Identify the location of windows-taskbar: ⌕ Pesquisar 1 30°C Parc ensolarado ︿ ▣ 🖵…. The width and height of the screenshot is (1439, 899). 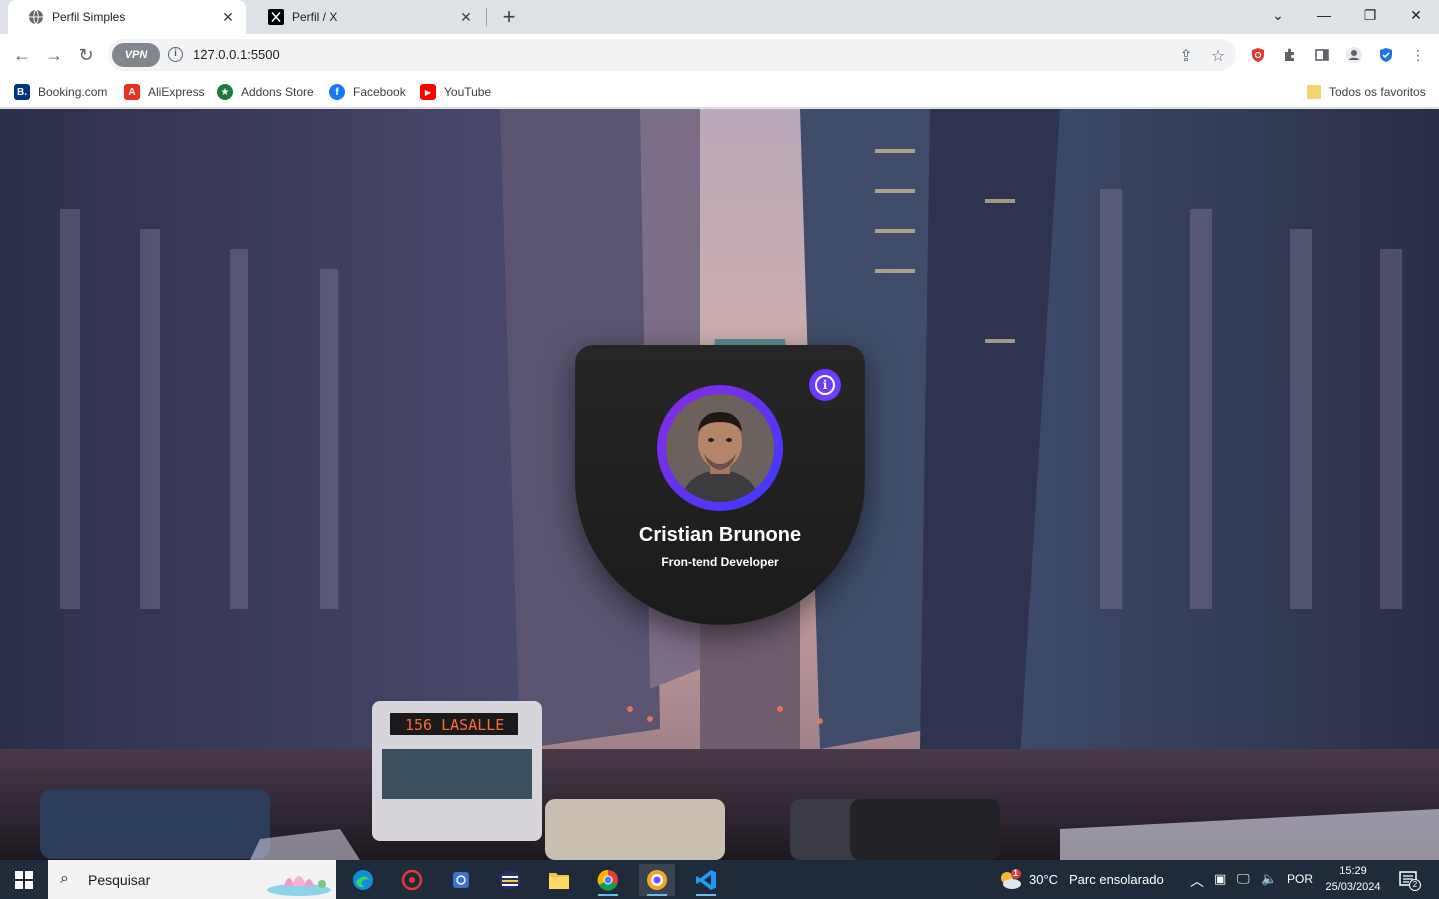
(719, 879).